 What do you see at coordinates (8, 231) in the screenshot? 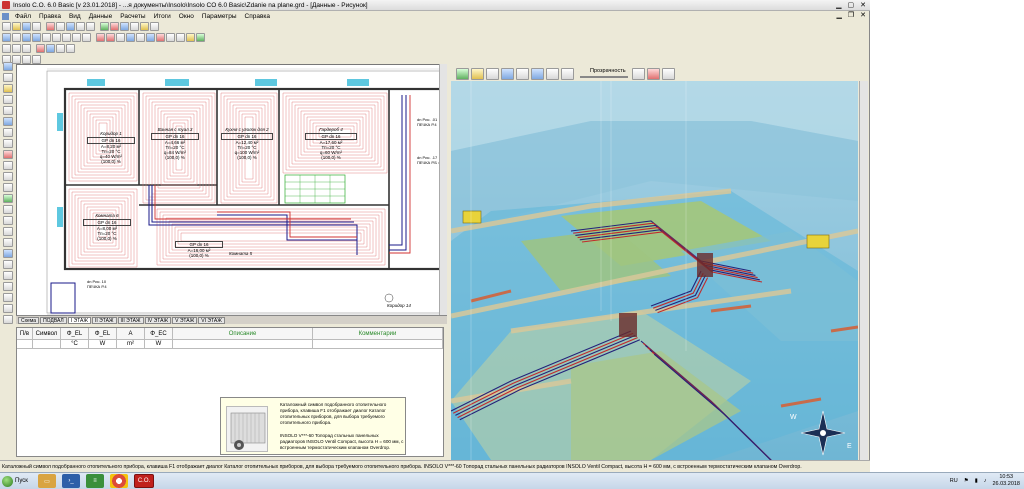
I see `side-tool-16-icon` at bounding box center [8, 231].